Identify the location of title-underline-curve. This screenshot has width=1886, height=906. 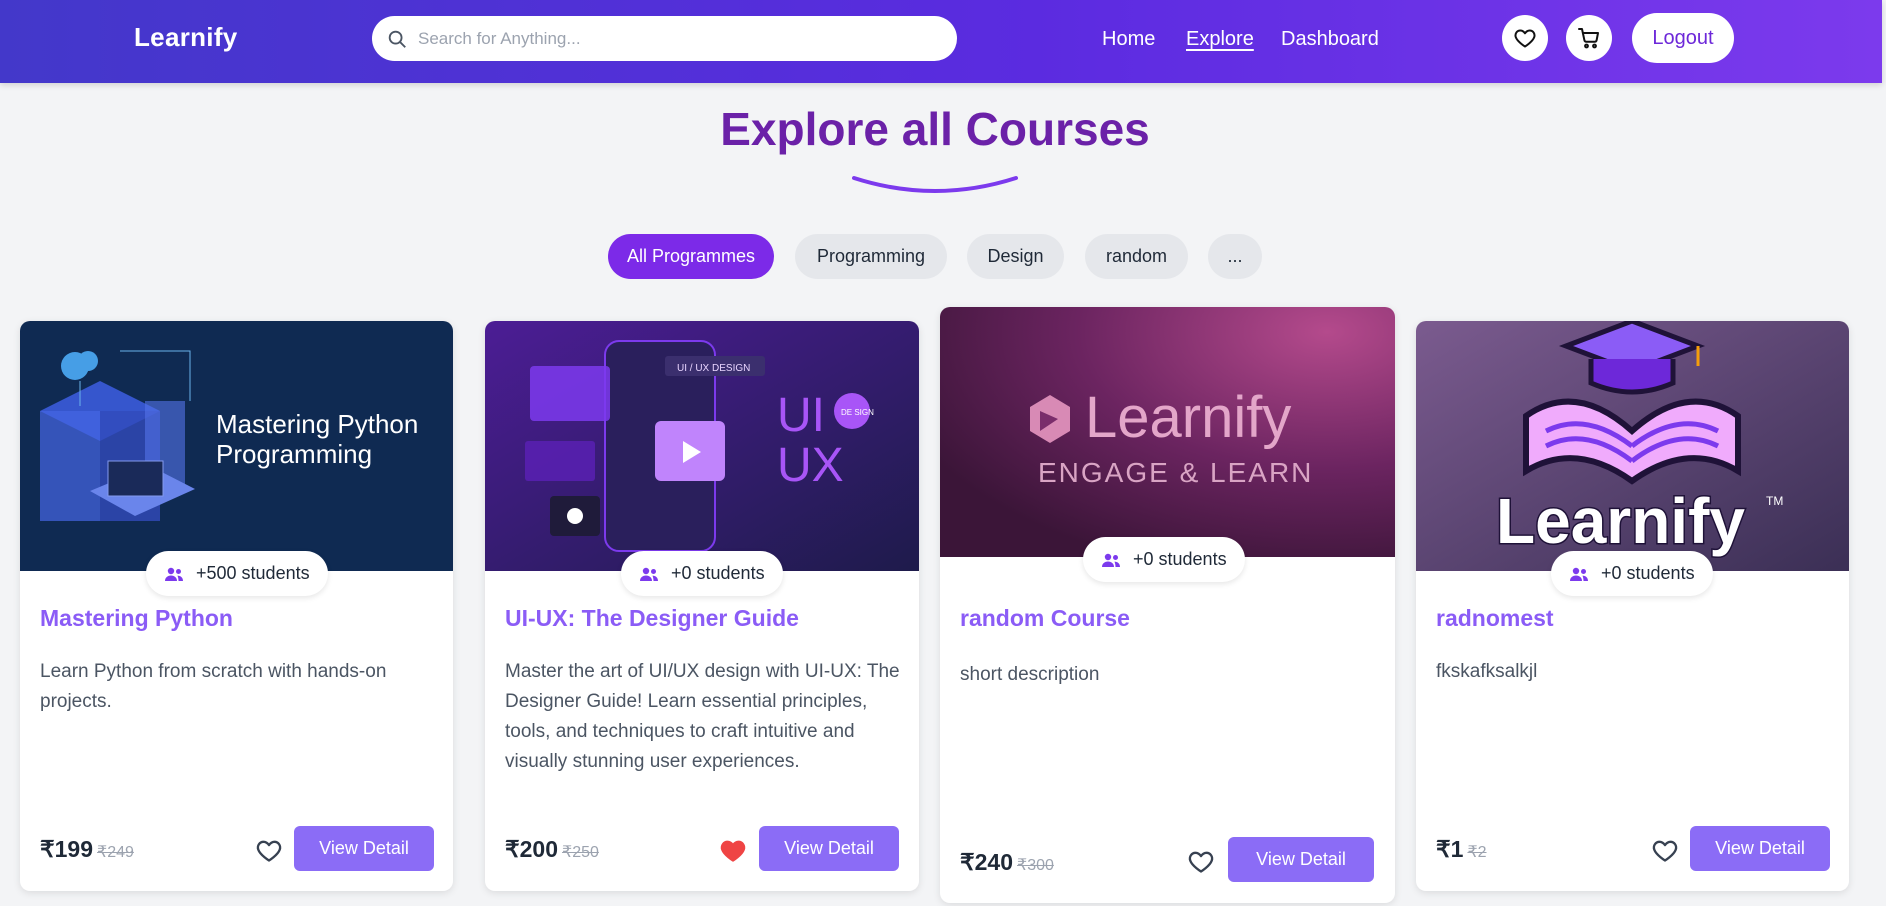
(935, 184).